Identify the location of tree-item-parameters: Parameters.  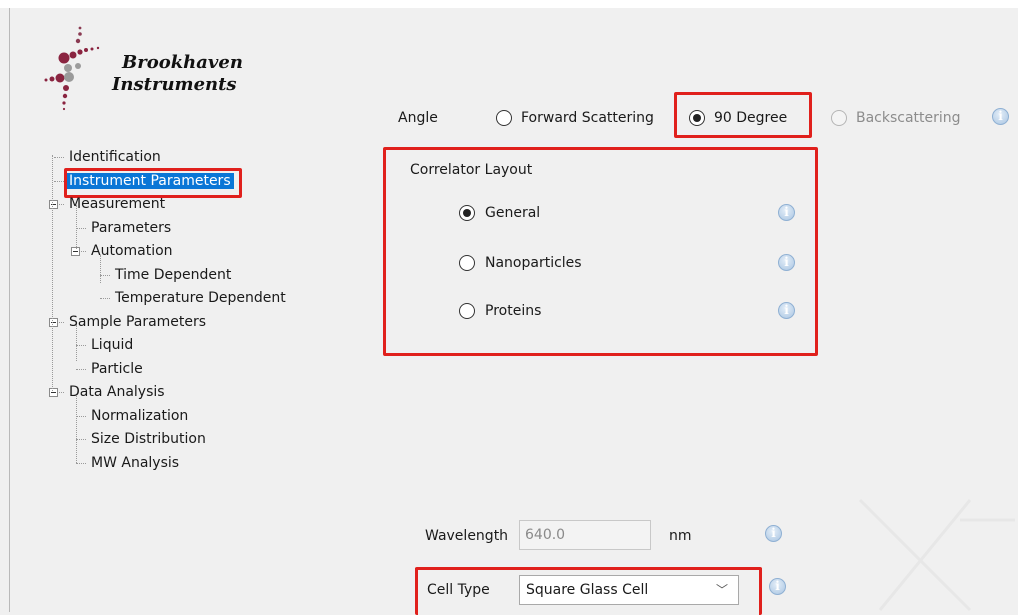
(131, 228).